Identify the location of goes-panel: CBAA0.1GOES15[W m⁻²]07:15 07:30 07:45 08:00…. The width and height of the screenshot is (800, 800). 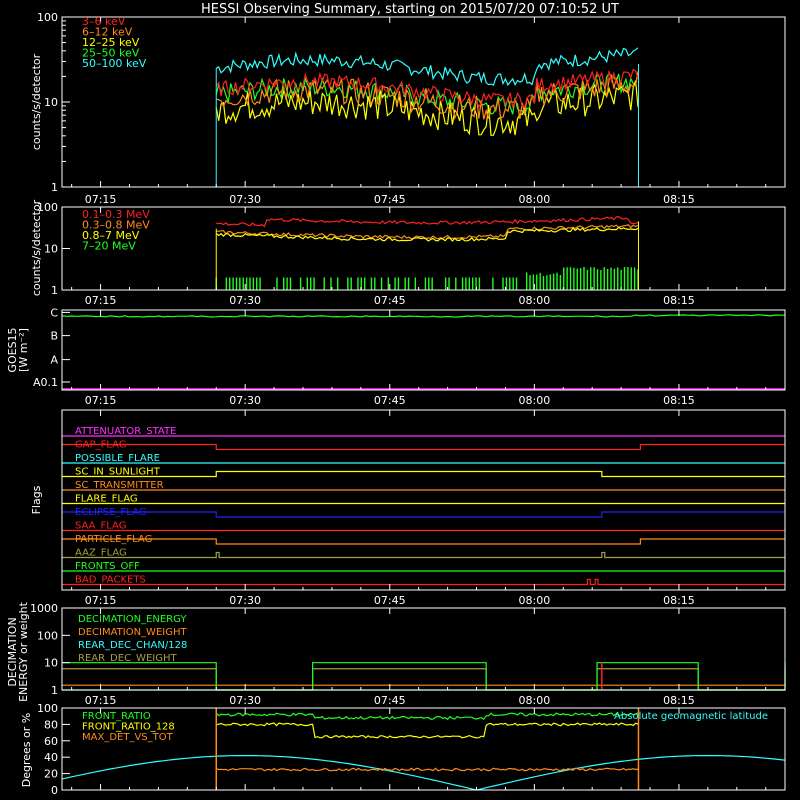
(396, 356).